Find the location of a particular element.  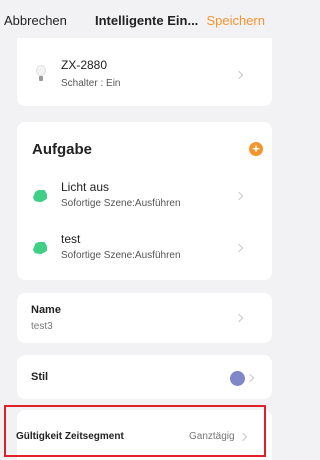

task-item: test Sofortige Szene:Ausführen is located at coordinates (144, 249).